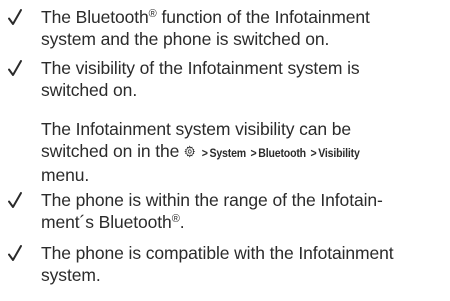  I want to click on menu-path-system: System, so click(228, 153).